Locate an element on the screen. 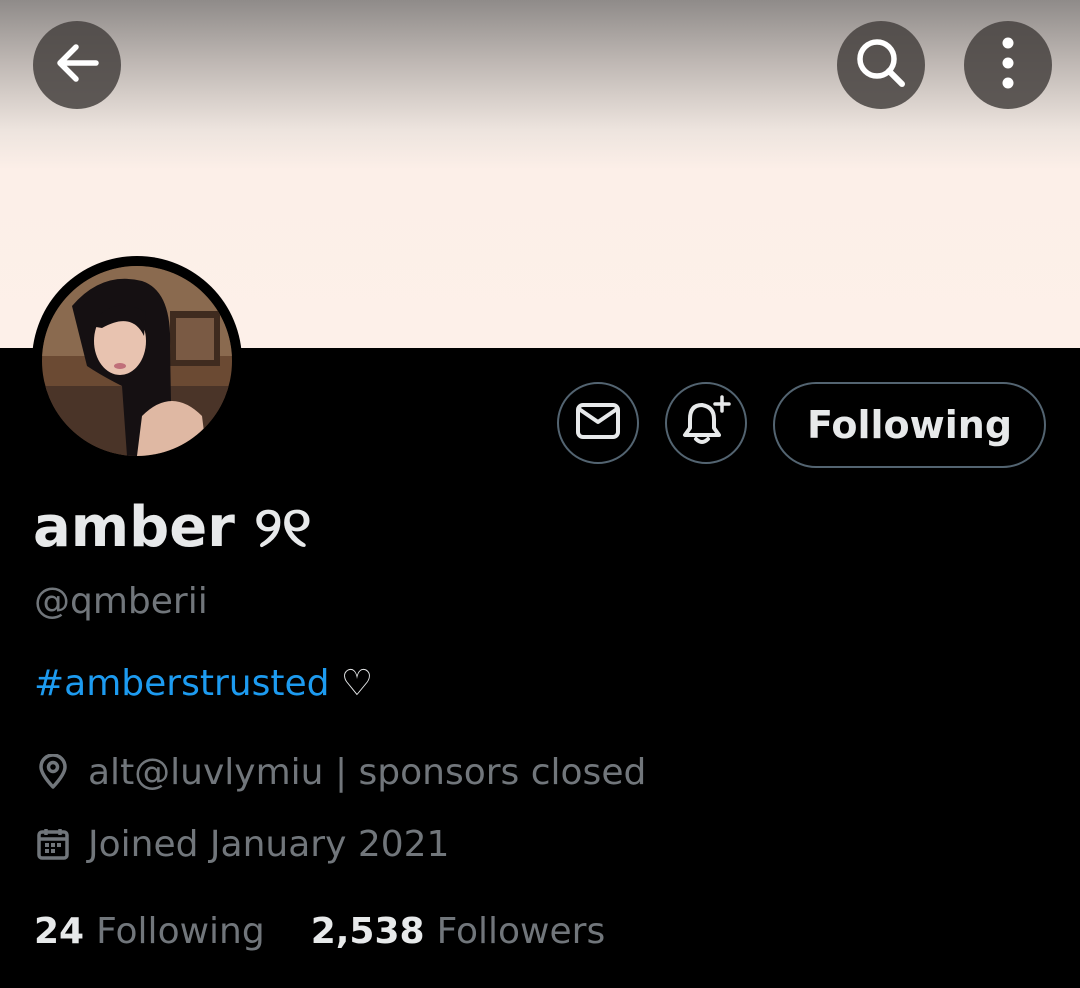 Image resolution: width=1080 pixels, height=988 pixels. followers-count-link: 2,538 Followers is located at coordinates (458, 931).